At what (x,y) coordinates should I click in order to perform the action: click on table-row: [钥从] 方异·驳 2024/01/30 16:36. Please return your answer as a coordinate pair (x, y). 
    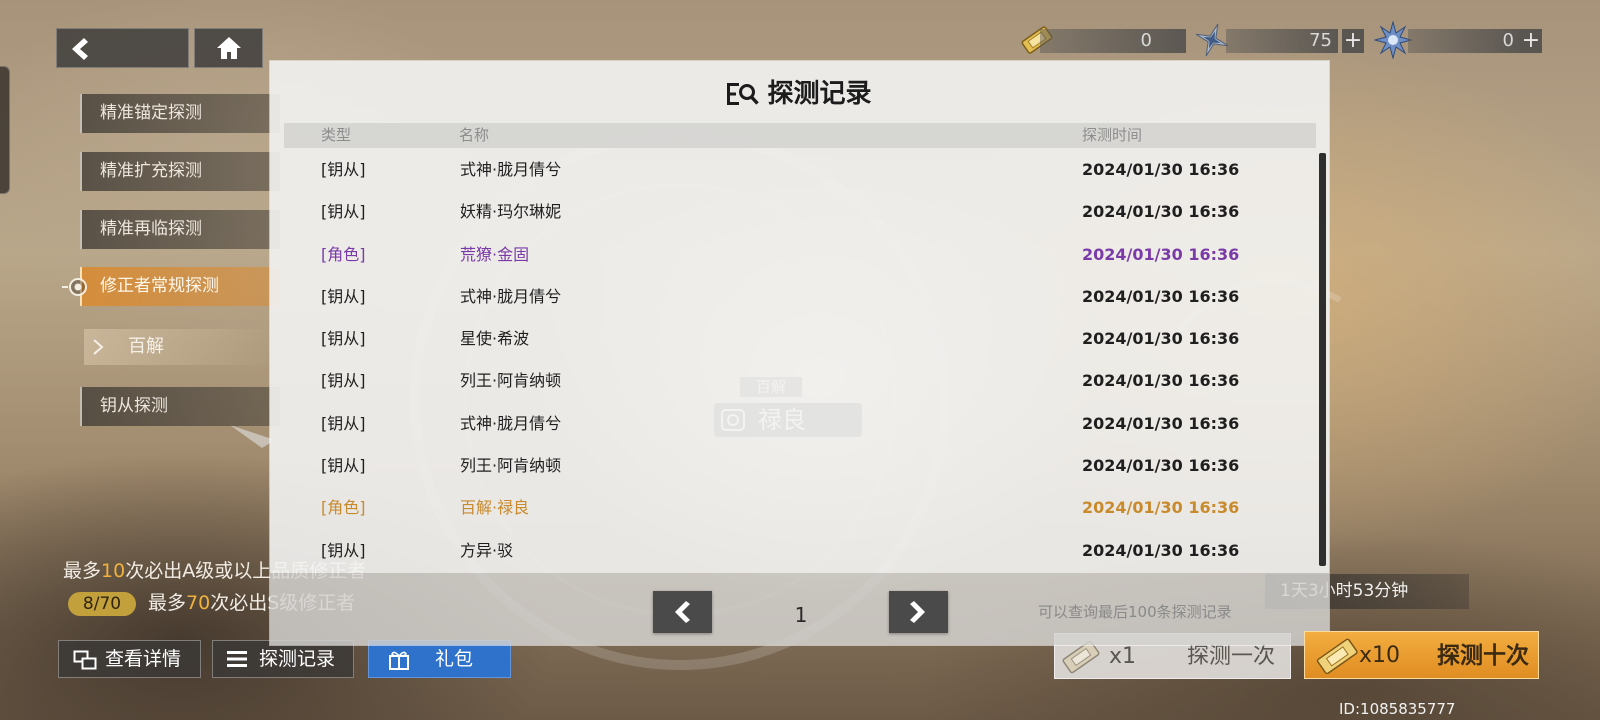
    Looking at the image, I should click on (790, 551).